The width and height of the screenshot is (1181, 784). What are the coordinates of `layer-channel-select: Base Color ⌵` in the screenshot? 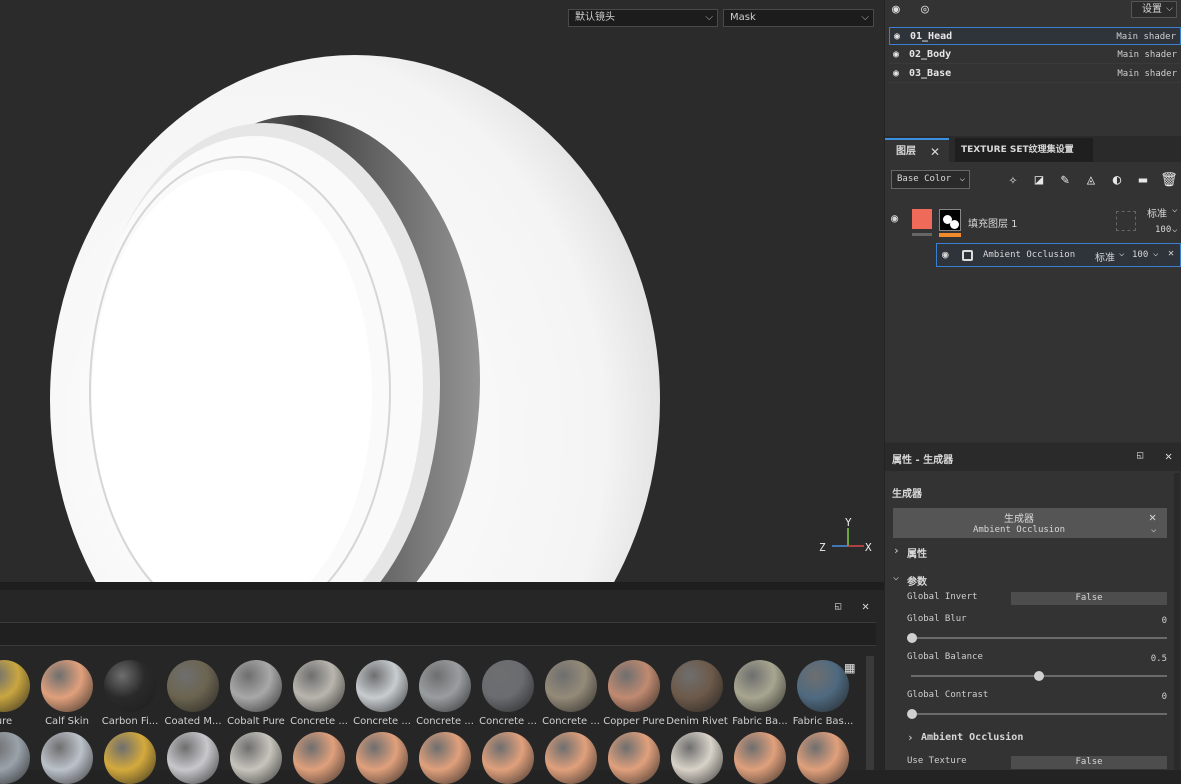 It's located at (930, 179).